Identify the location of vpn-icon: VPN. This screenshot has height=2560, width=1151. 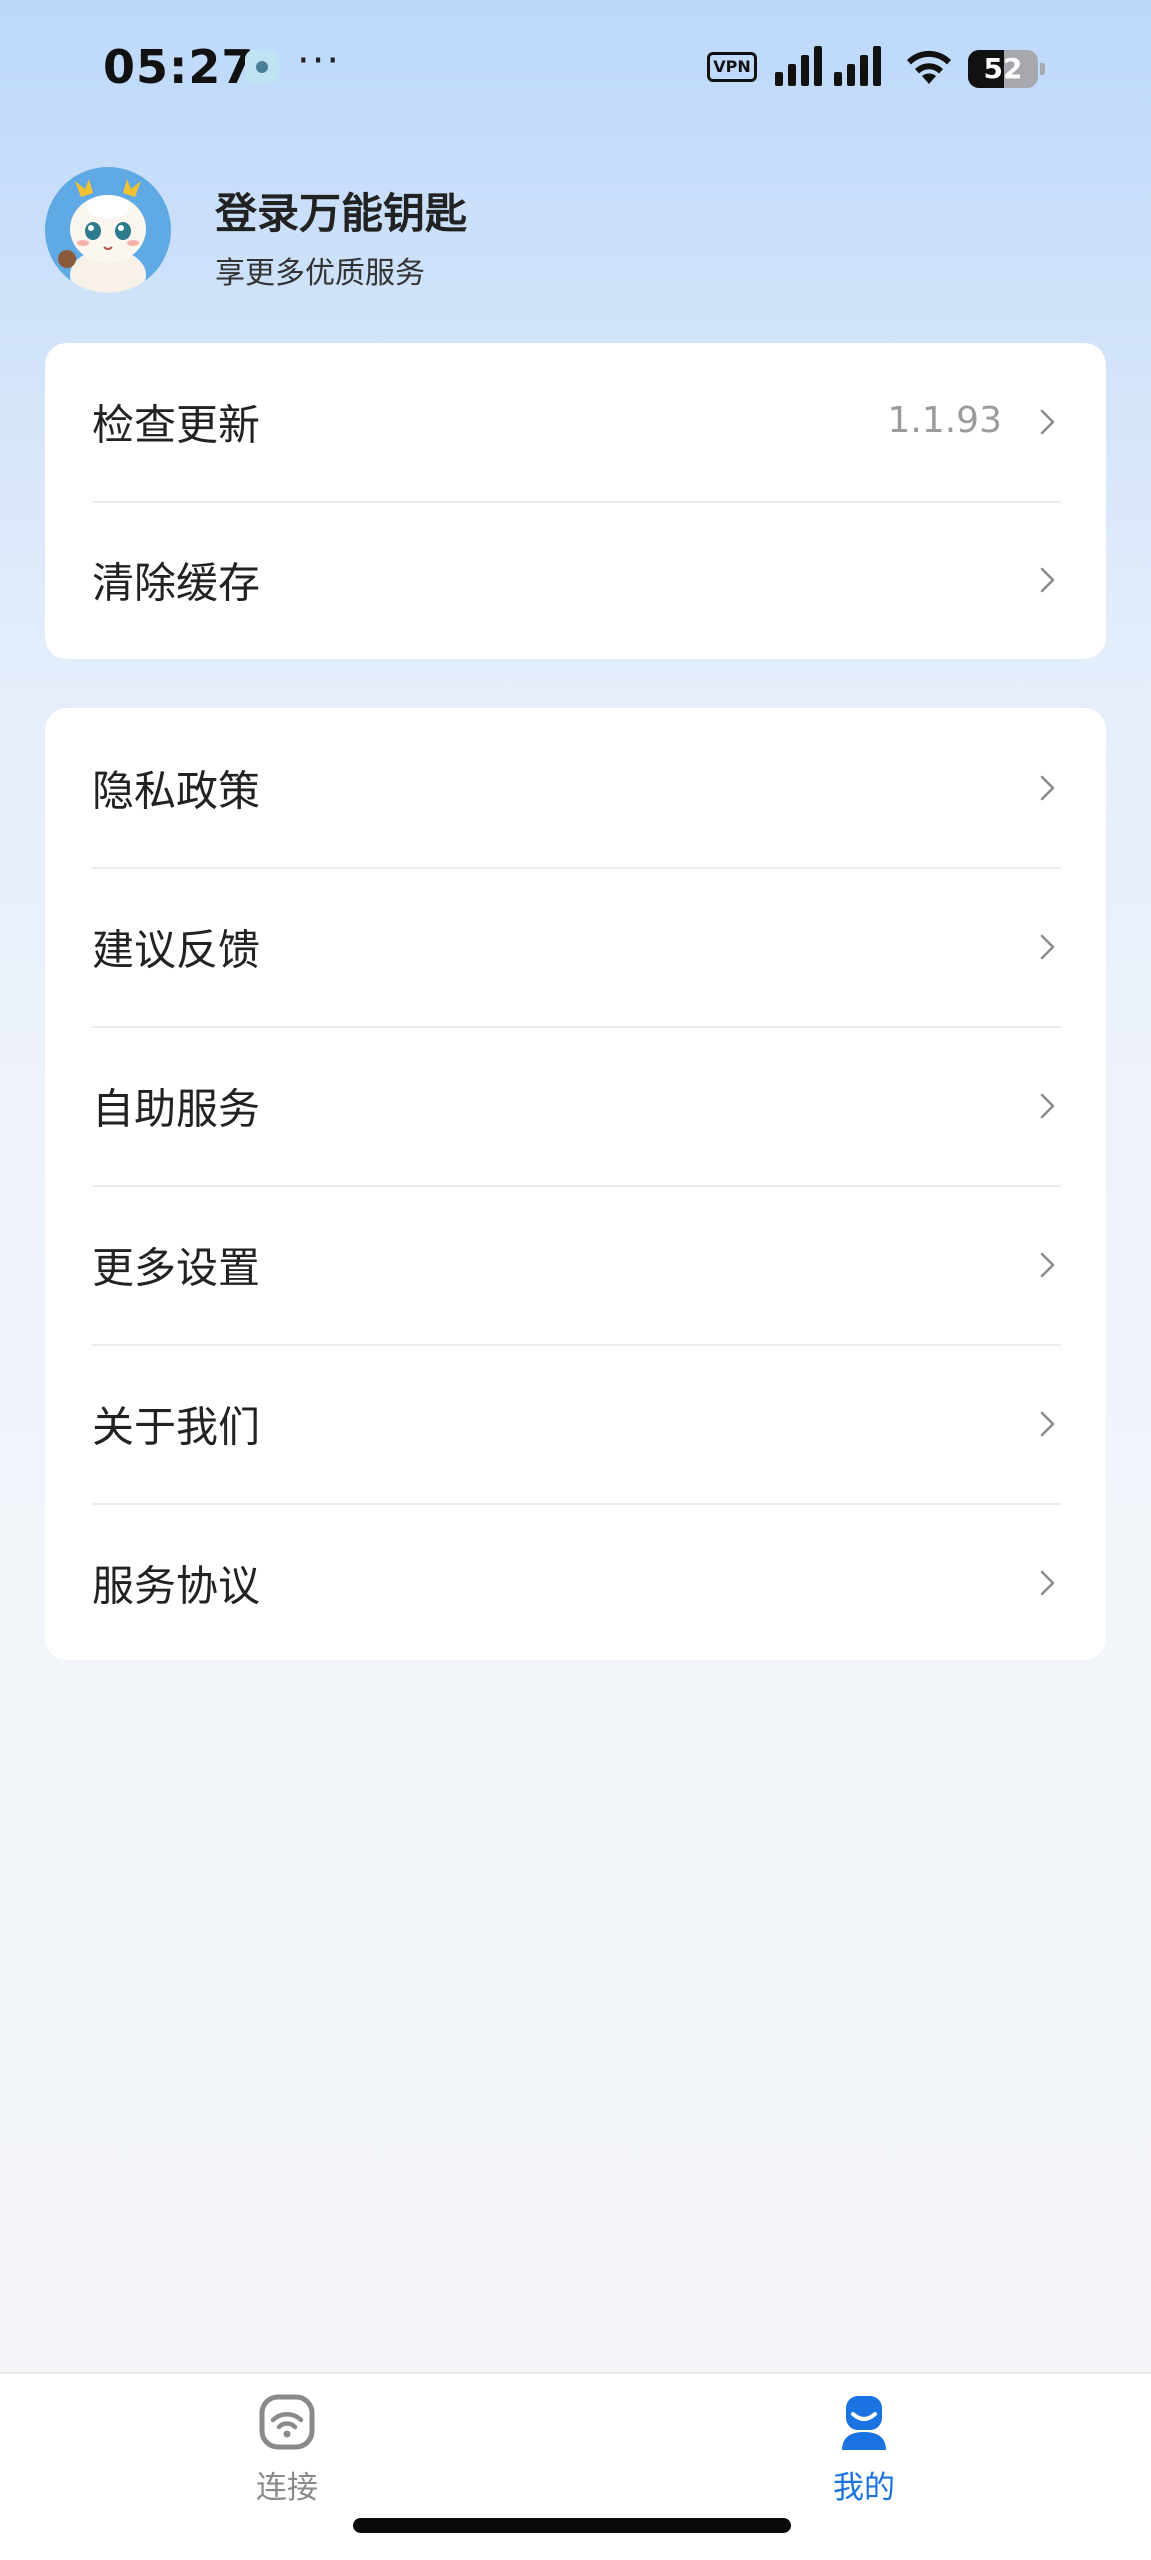
(732, 67).